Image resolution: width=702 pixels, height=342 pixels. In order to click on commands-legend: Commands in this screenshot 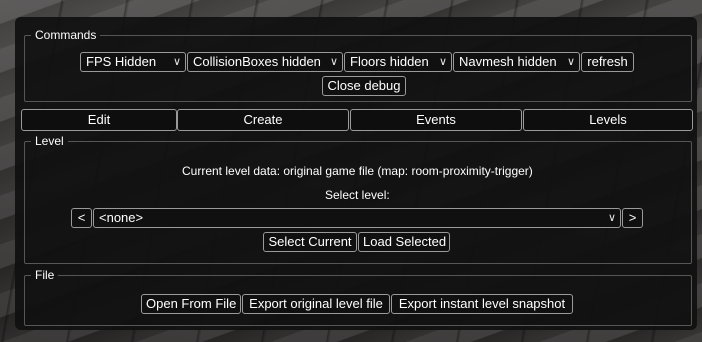, I will do `click(66, 35)`.